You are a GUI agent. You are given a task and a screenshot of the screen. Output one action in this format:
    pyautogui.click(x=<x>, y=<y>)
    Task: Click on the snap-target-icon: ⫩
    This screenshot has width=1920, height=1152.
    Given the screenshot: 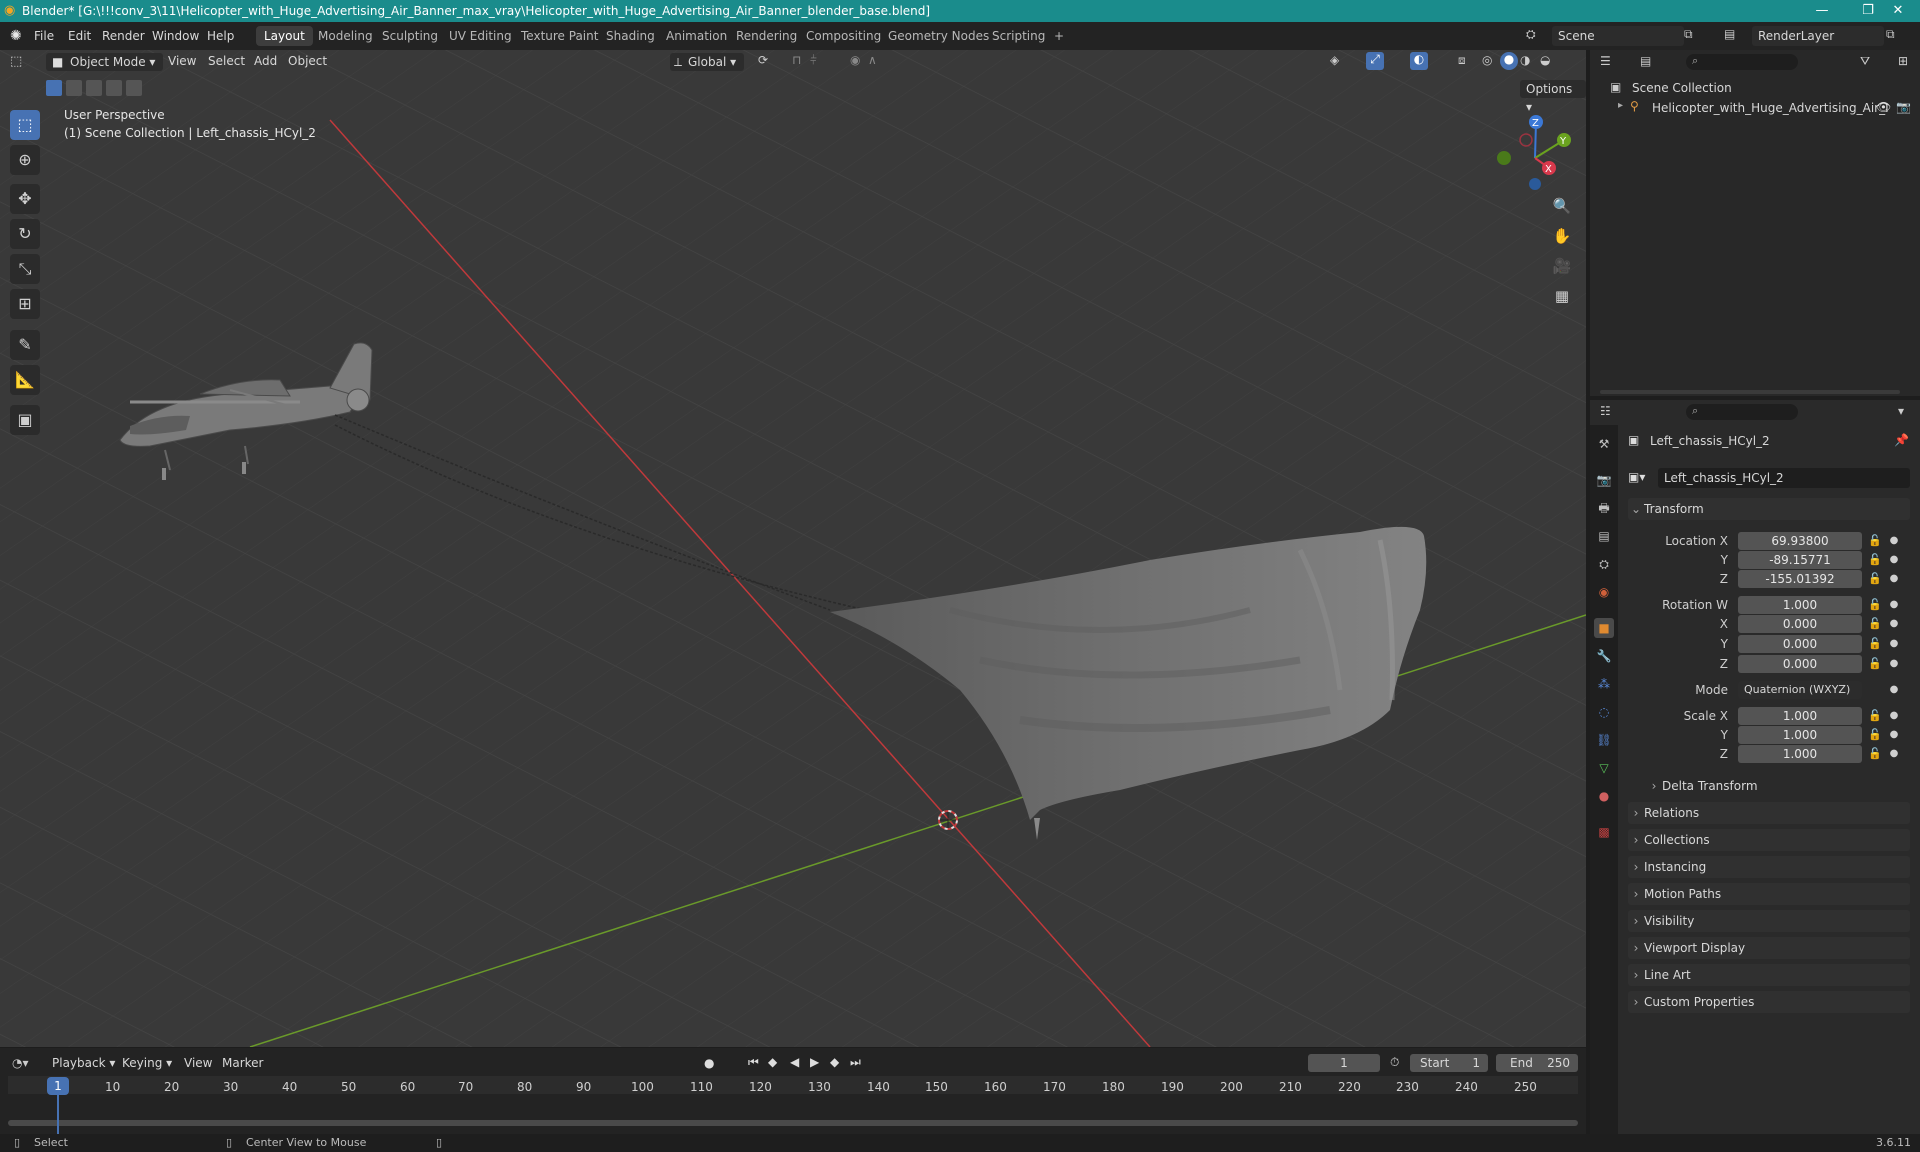 What is the action you would take?
    pyautogui.click(x=813, y=60)
    